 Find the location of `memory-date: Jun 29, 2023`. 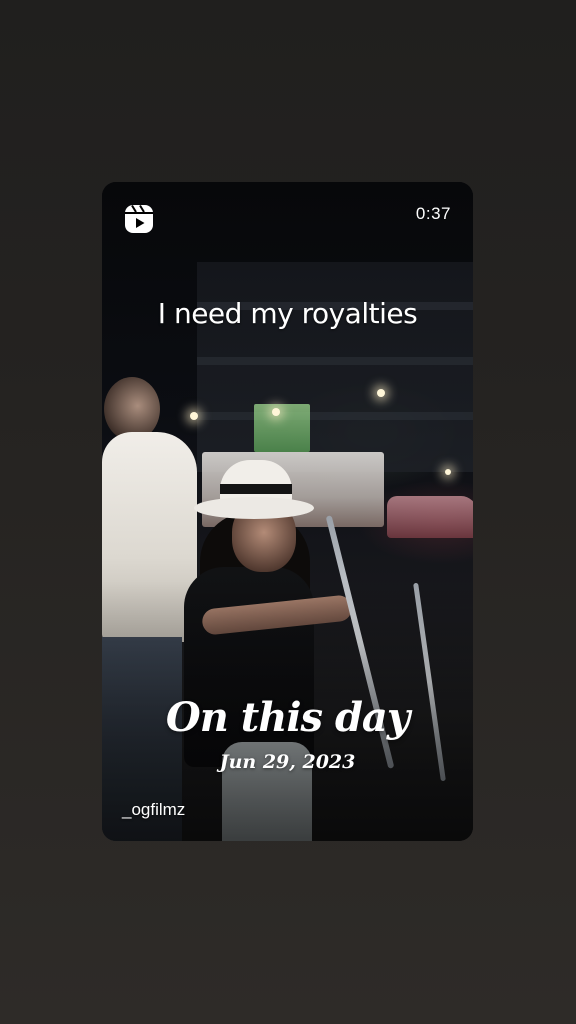

memory-date: Jun 29, 2023 is located at coordinates (287, 762).